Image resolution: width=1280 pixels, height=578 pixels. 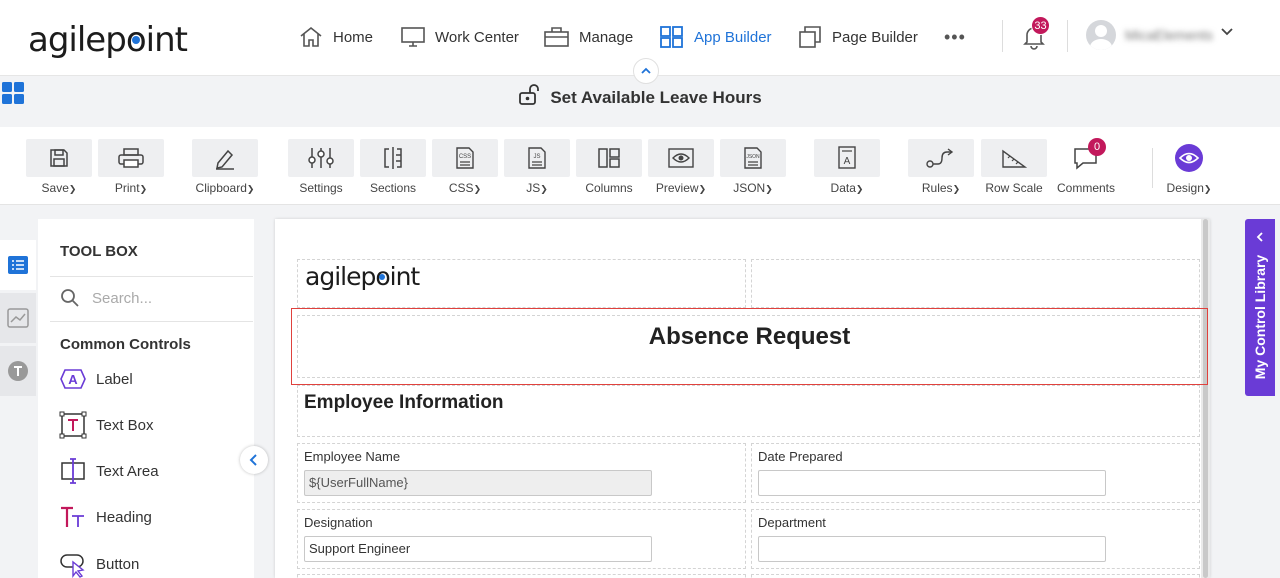 I want to click on tool-css: CSS CSS❯, so click(x=465, y=167).